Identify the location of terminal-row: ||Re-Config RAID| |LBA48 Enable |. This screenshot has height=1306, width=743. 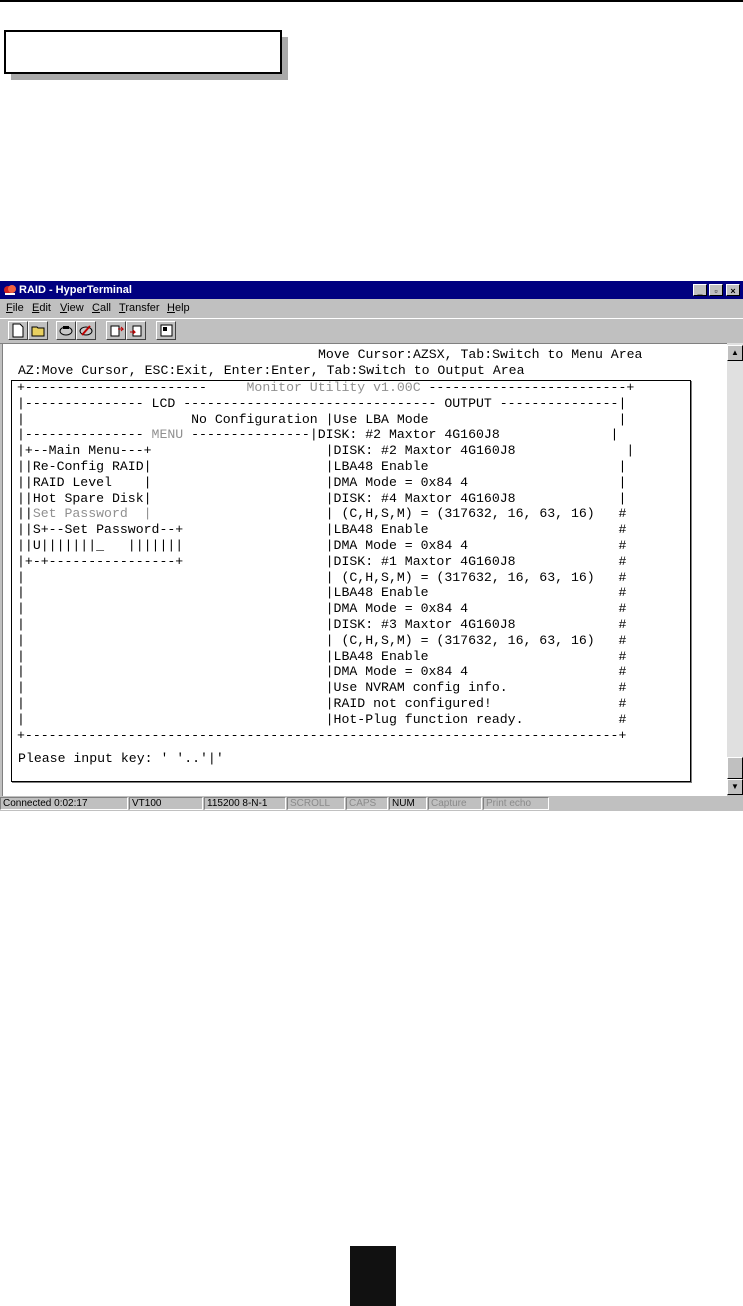
(321, 467).